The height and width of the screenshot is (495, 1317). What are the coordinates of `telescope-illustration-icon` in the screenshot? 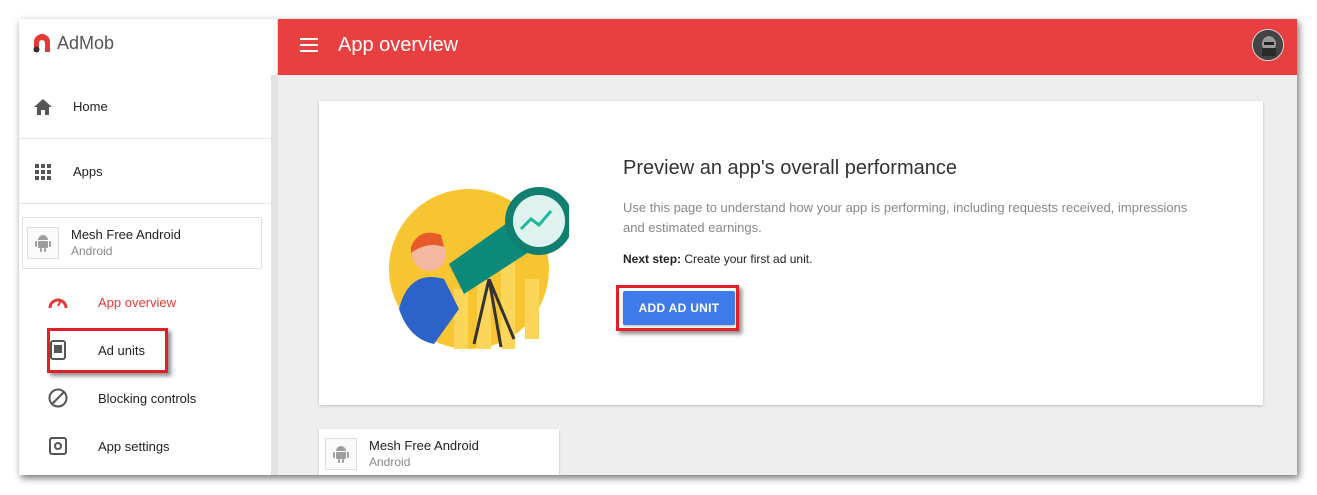 It's located at (481, 259).